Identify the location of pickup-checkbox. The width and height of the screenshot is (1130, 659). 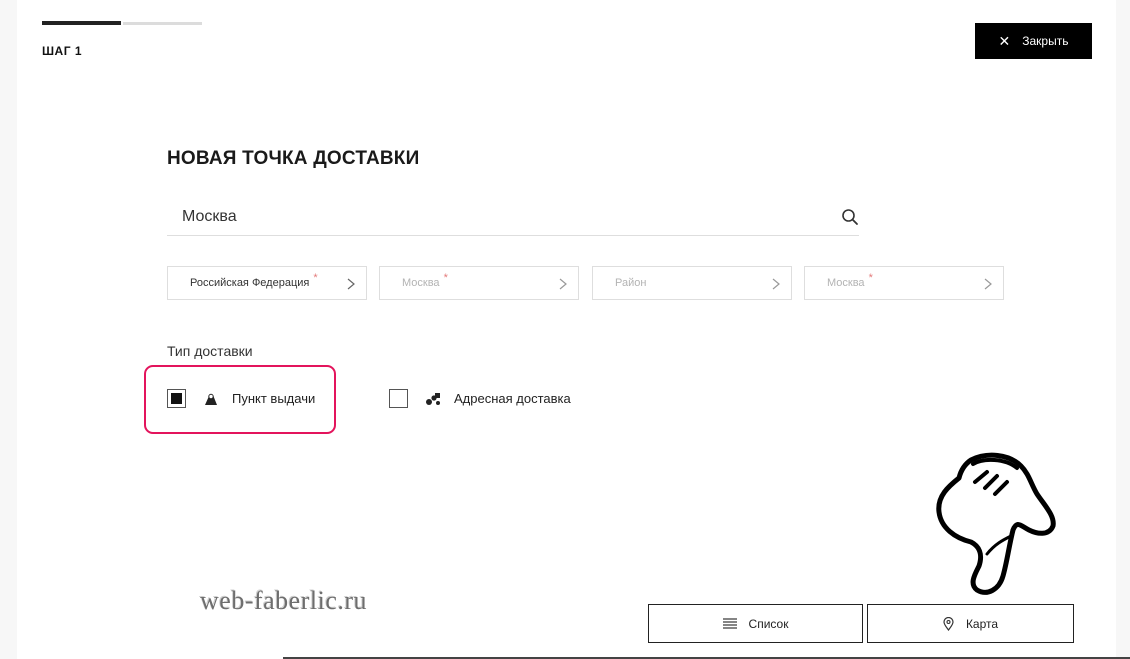
(176, 398).